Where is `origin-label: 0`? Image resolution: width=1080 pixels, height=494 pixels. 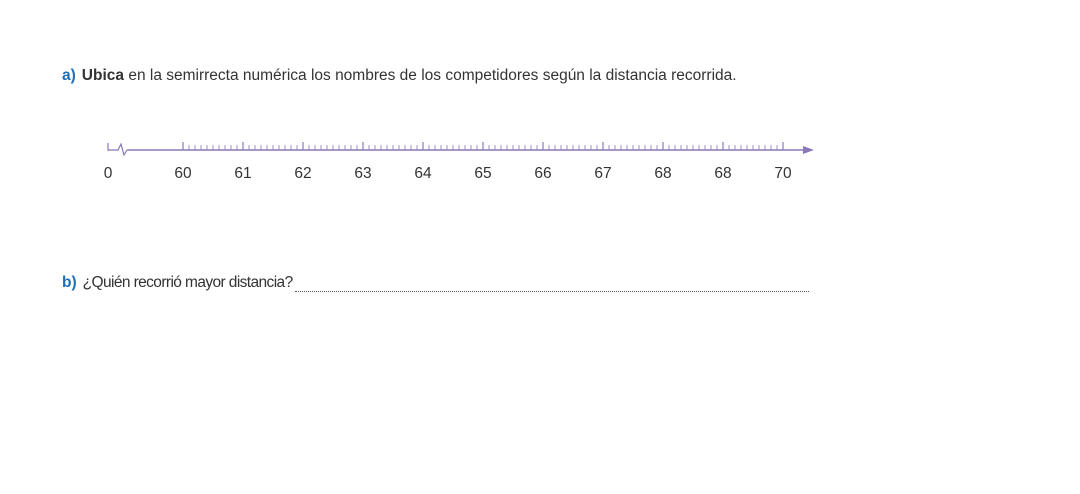
origin-label: 0 is located at coordinates (108, 173).